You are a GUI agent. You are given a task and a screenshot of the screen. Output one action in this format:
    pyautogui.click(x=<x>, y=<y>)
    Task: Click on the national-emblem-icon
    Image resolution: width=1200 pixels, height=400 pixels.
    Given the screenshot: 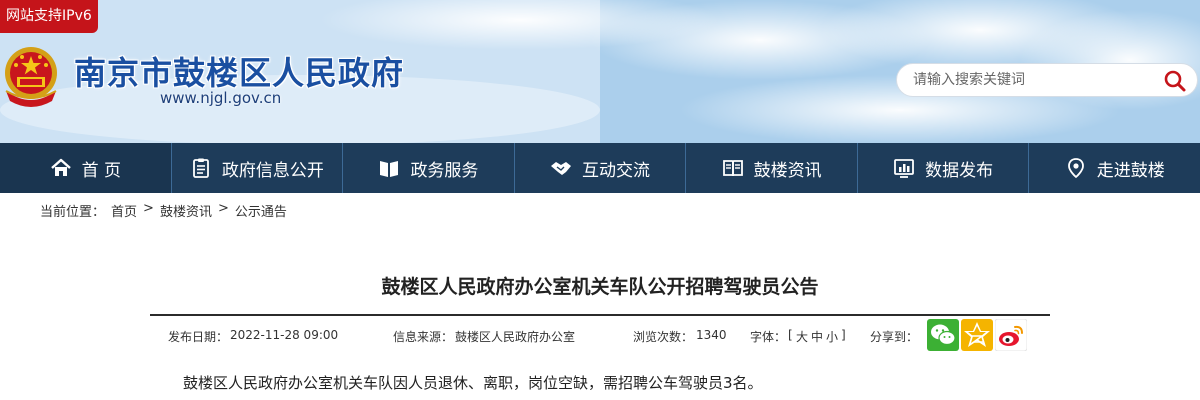 What is the action you would take?
    pyautogui.click(x=31, y=77)
    